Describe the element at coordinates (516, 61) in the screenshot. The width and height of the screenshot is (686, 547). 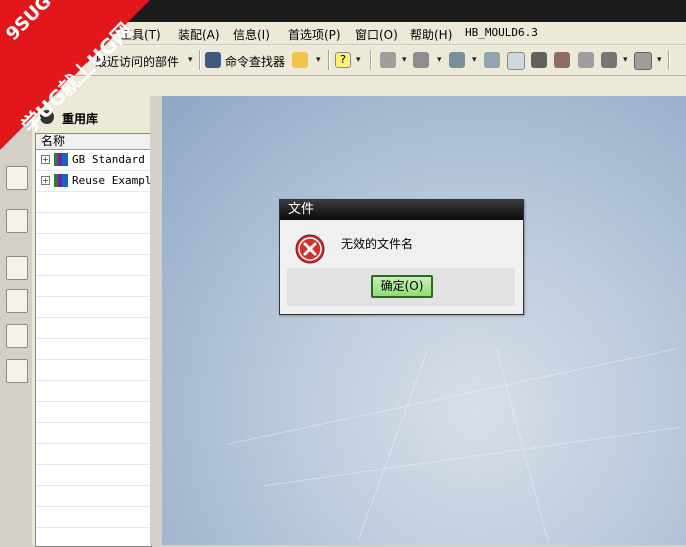
I see `hidden-edges-icon` at that location.